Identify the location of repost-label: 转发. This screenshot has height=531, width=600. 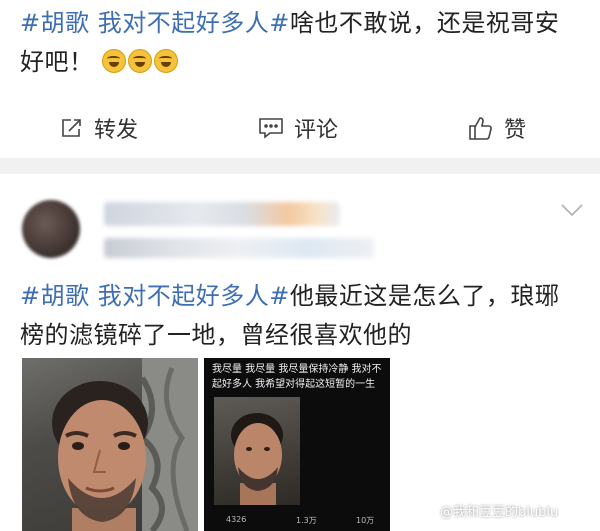
(116, 130).